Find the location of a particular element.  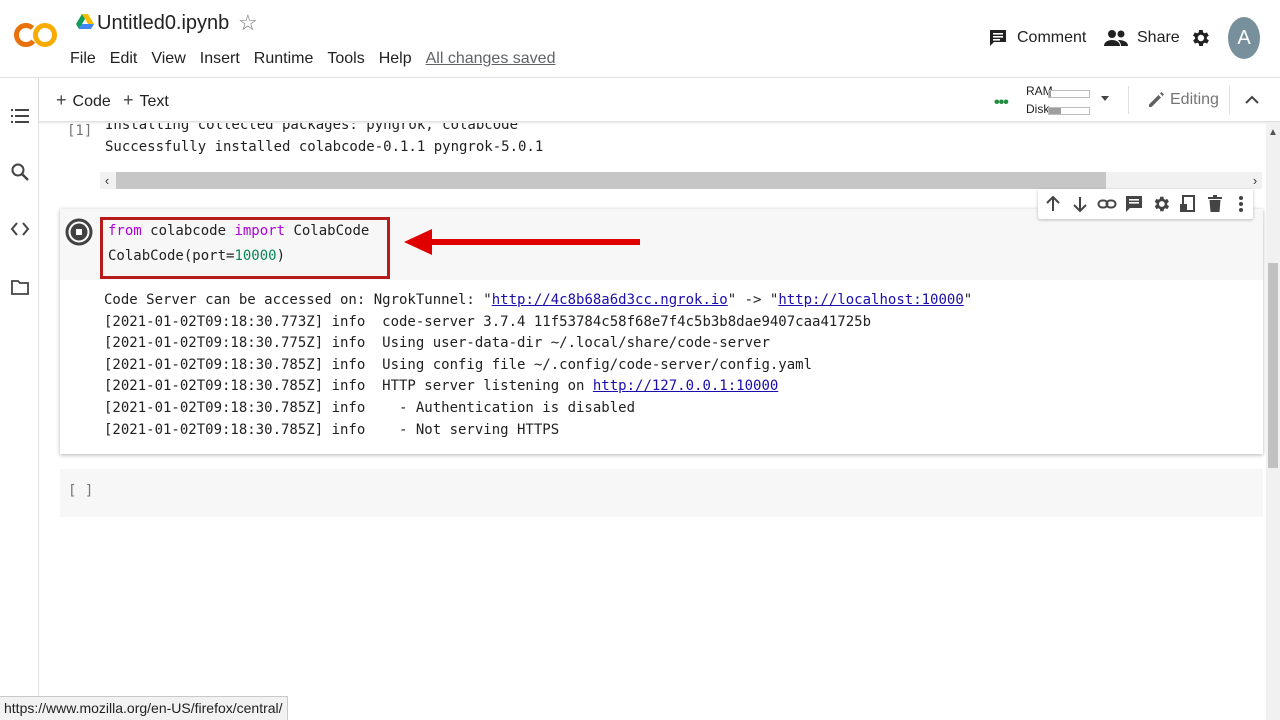

execution-count: [1] is located at coordinates (80, 131).